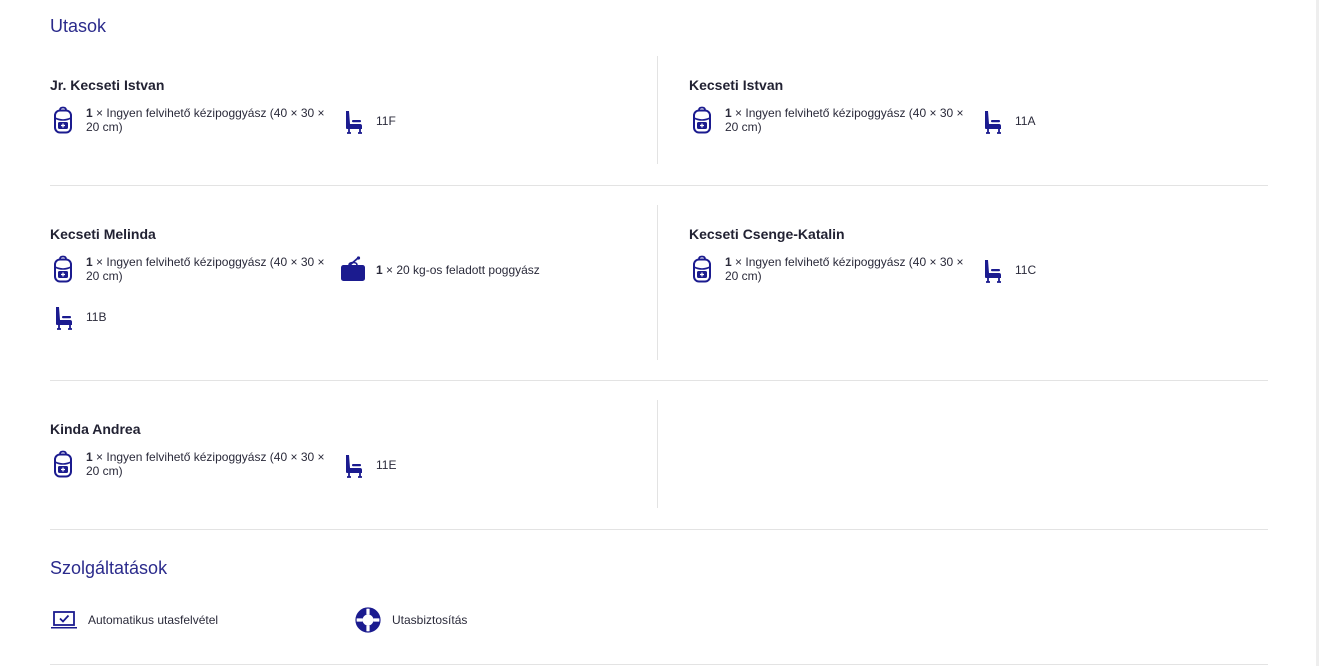 This screenshot has width=1319, height=666. I want to click on service-item-travel-insurance: Utasbiztosítás, so click(410, 620).